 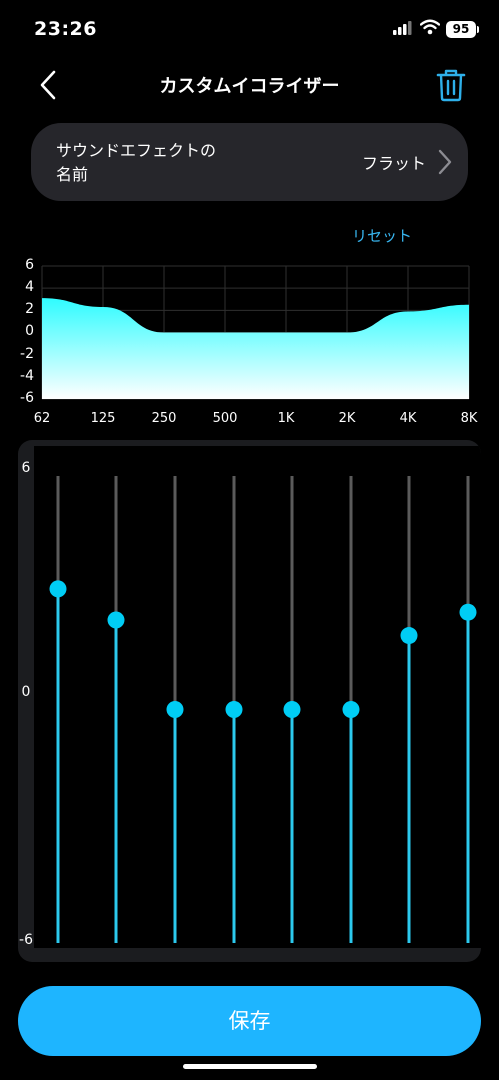 I want to click on eq-curve-plot, so click(x=255, y=332).